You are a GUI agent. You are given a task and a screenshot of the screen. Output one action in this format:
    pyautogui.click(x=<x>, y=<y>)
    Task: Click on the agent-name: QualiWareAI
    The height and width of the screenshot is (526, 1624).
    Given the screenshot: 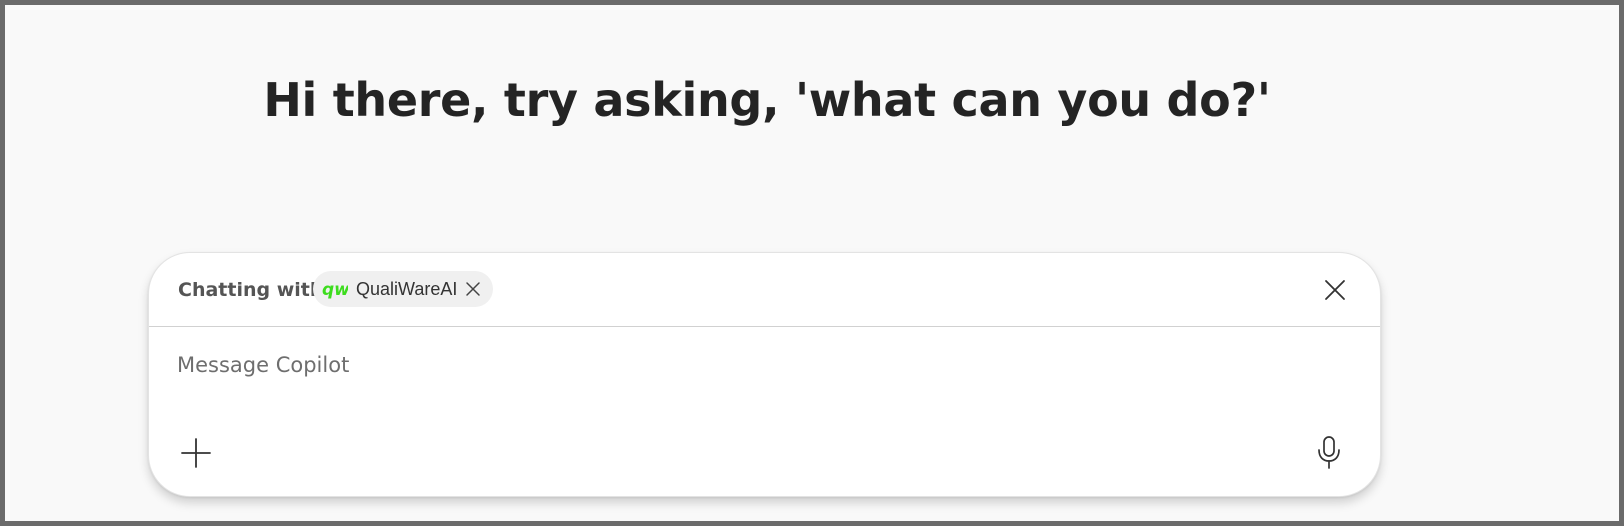 What is the action you would take?
    pyautogui.click(x=407, y=288)
    